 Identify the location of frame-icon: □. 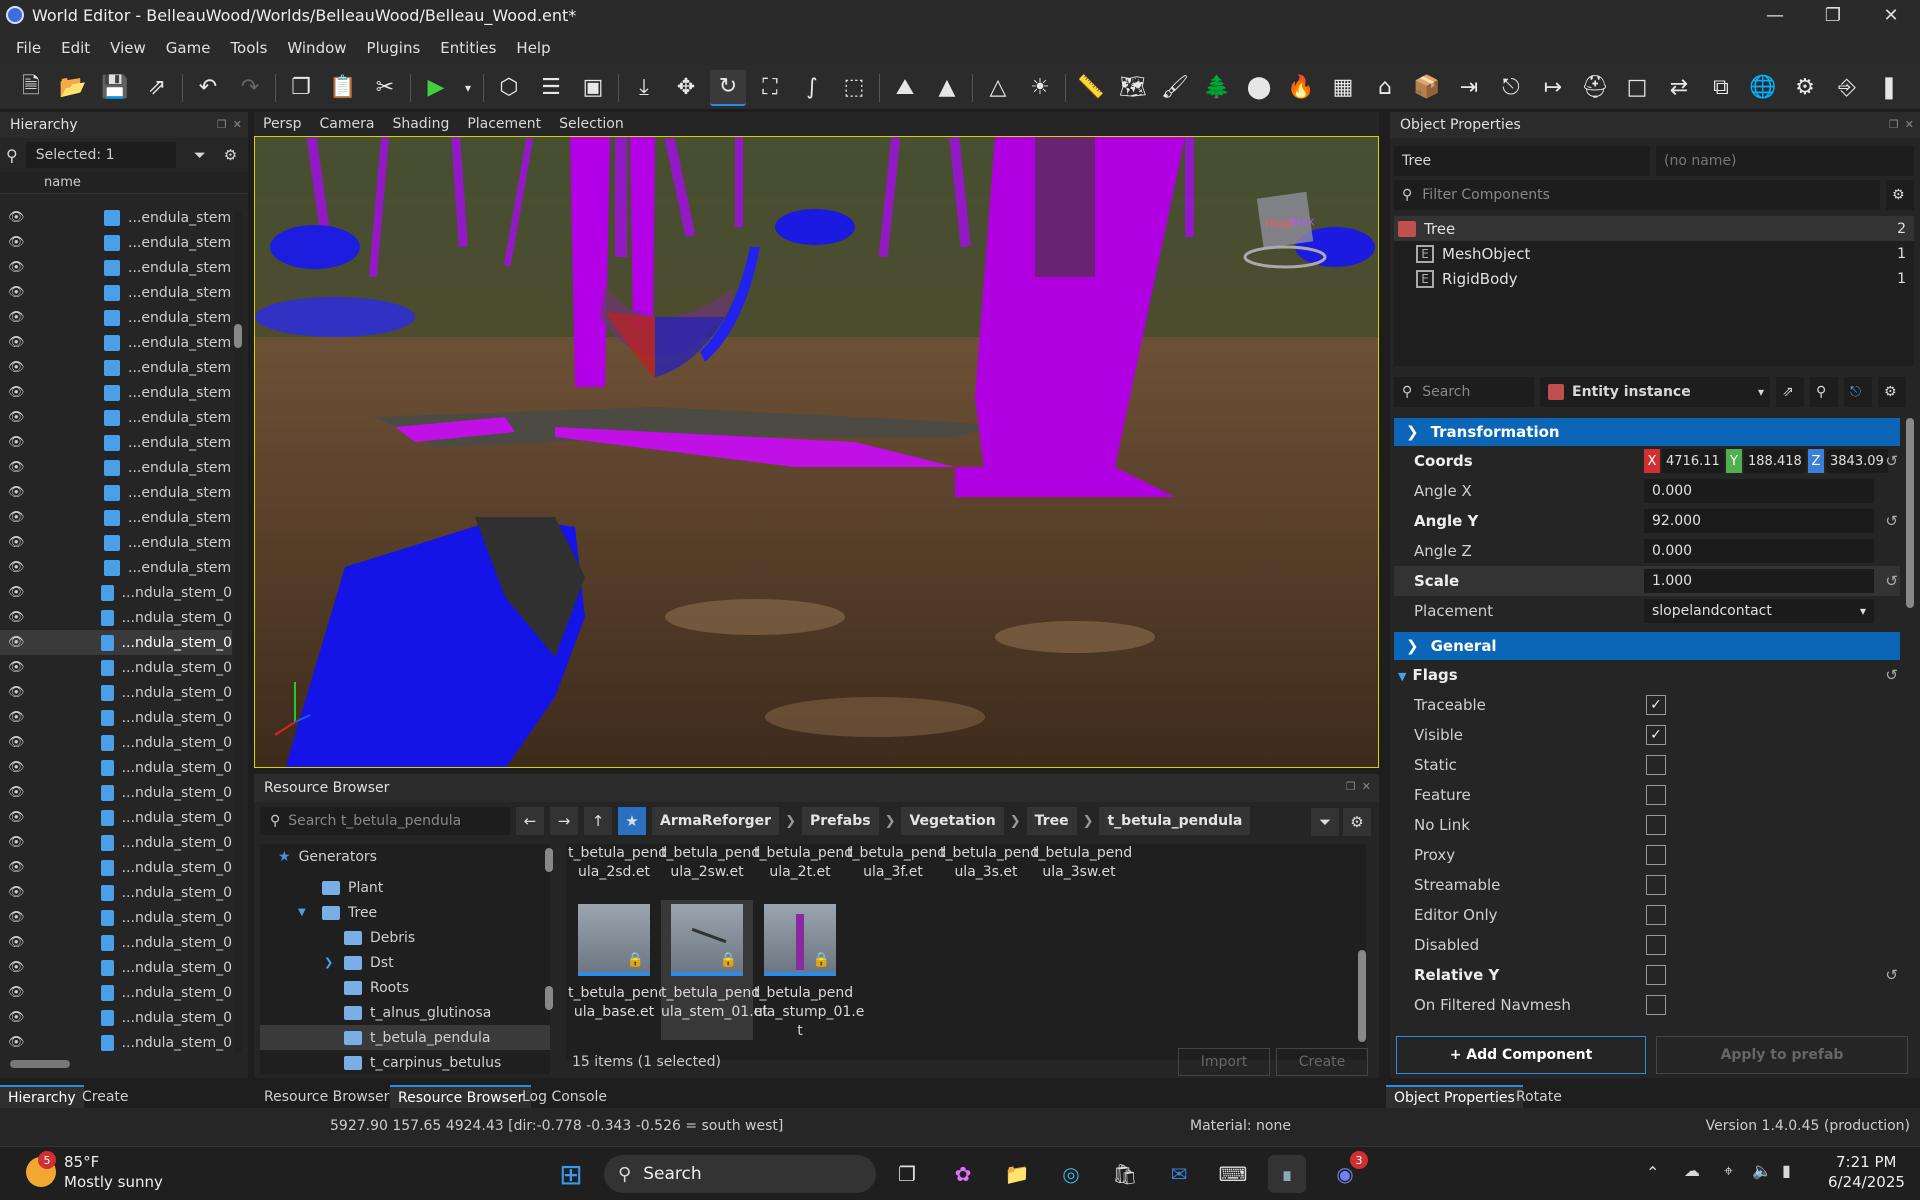
(1637, 88).